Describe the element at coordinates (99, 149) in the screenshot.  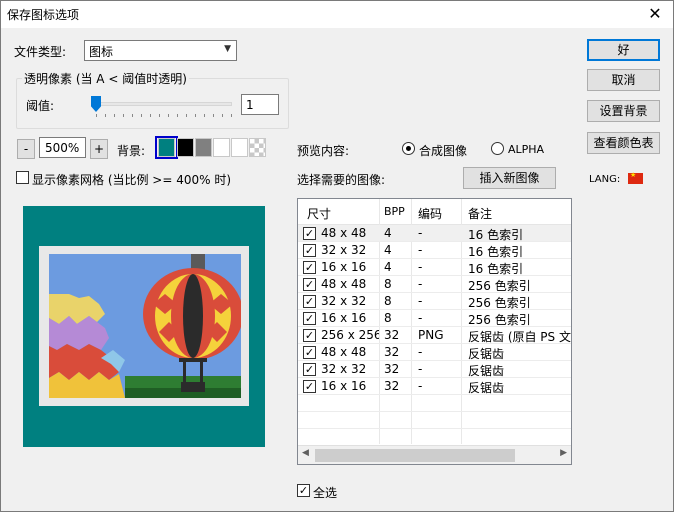
I see `zoom-in-button: +` at that location.